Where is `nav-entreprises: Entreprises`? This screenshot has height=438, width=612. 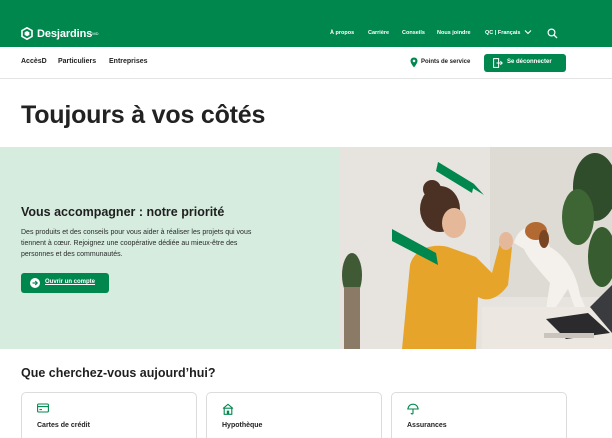 nav-entreprises: Entreprises is located at coordinates (128, 61).